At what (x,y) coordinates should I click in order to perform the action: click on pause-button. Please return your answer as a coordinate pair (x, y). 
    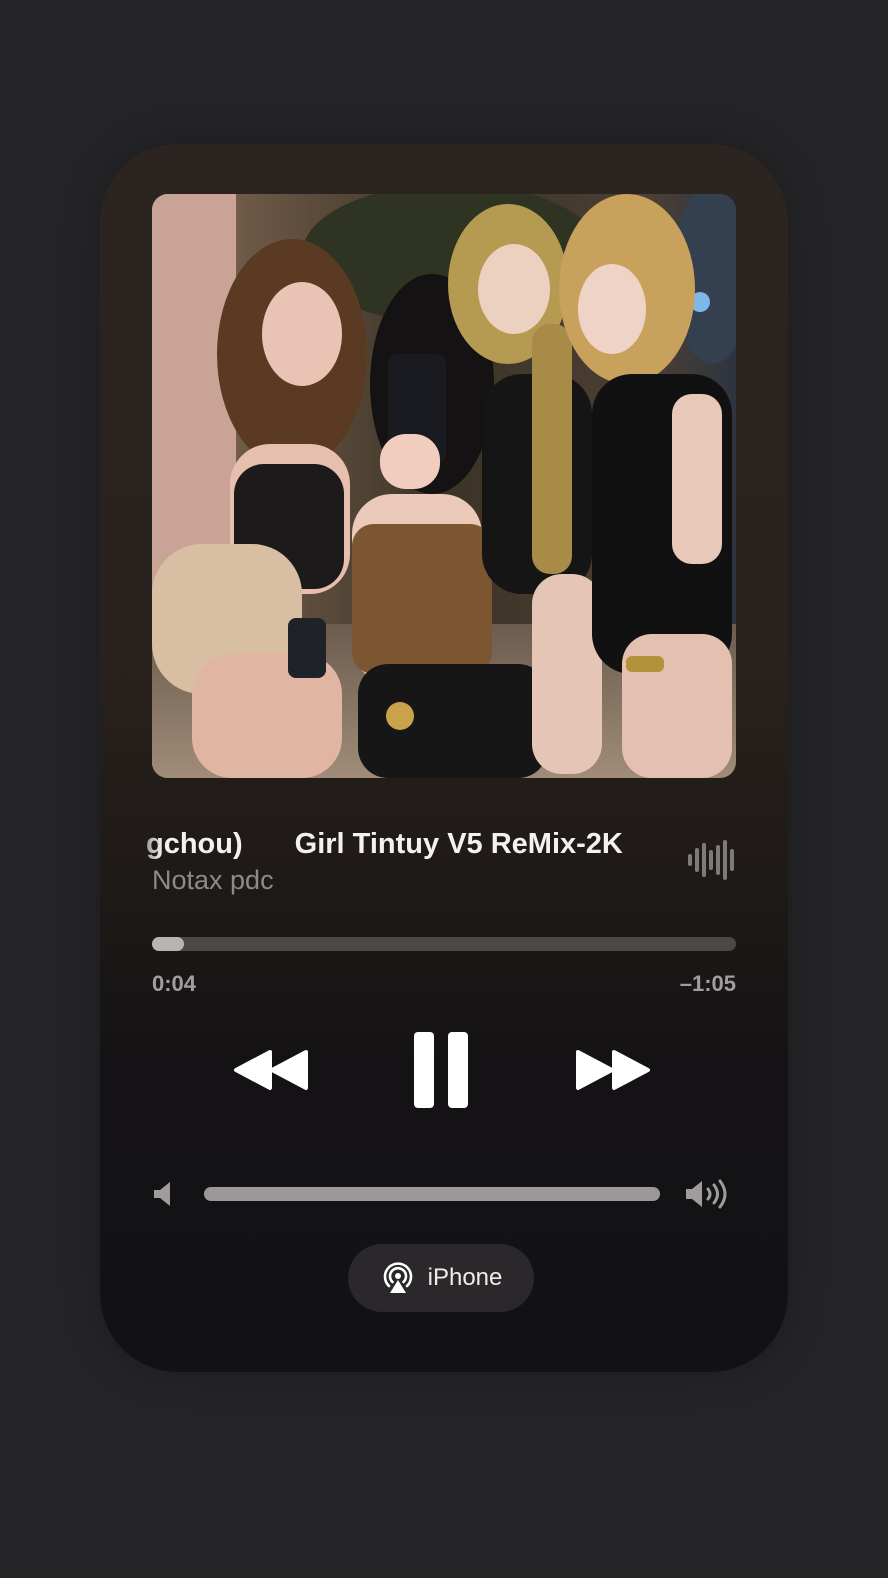
    Looking at the image, I should click on (442, 1070).